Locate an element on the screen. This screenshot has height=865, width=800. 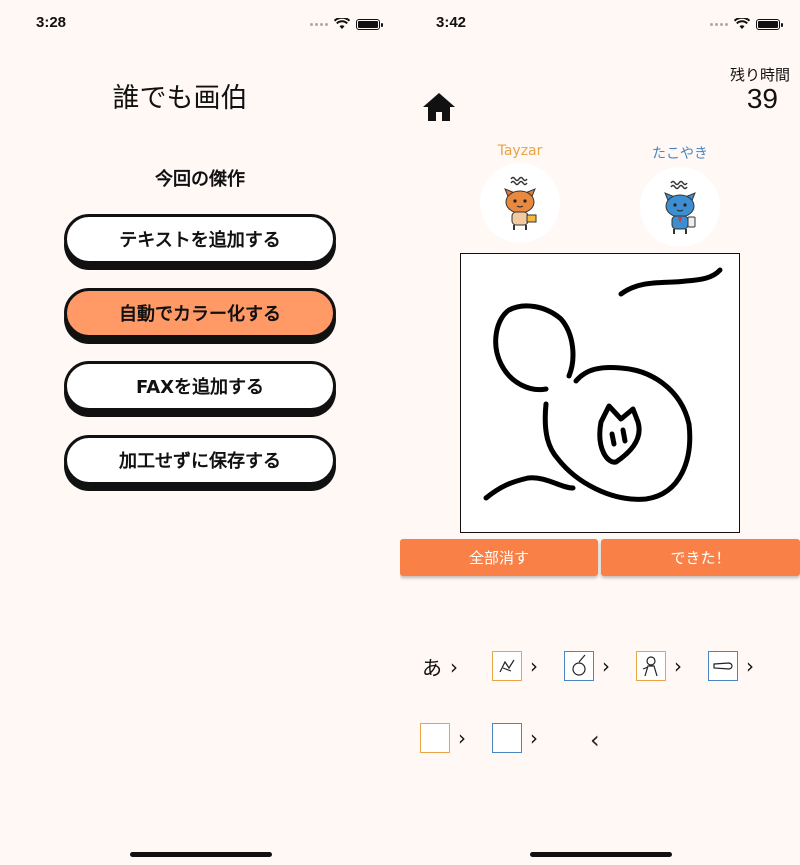
page-title: 今回の傑作 is located at coordinates (200, 179).